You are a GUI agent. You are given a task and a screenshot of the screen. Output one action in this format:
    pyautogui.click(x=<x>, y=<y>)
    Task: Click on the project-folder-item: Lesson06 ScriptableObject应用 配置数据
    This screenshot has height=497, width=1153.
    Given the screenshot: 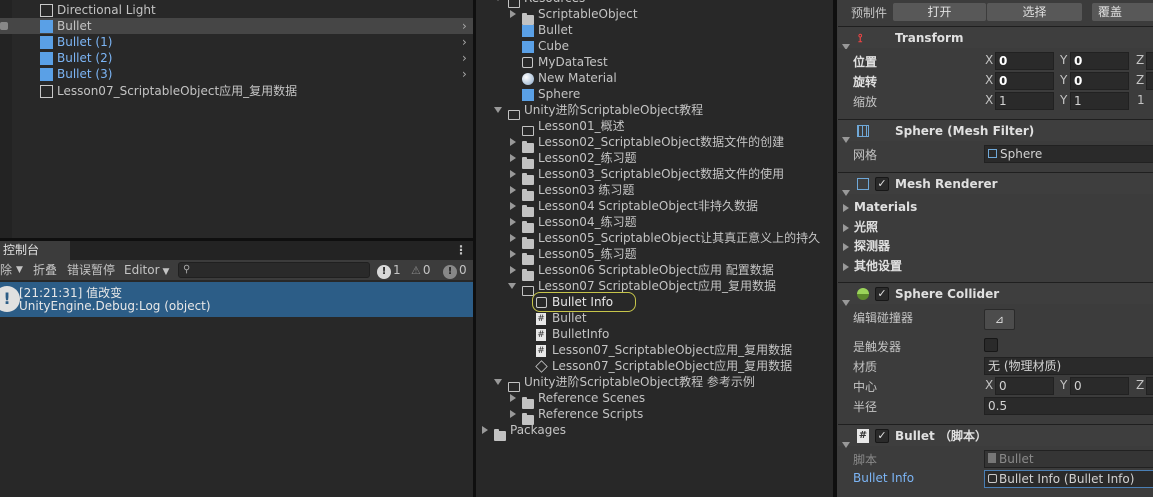 What is the action you would take?
    pyautogui.click(x=654, y=271)
    